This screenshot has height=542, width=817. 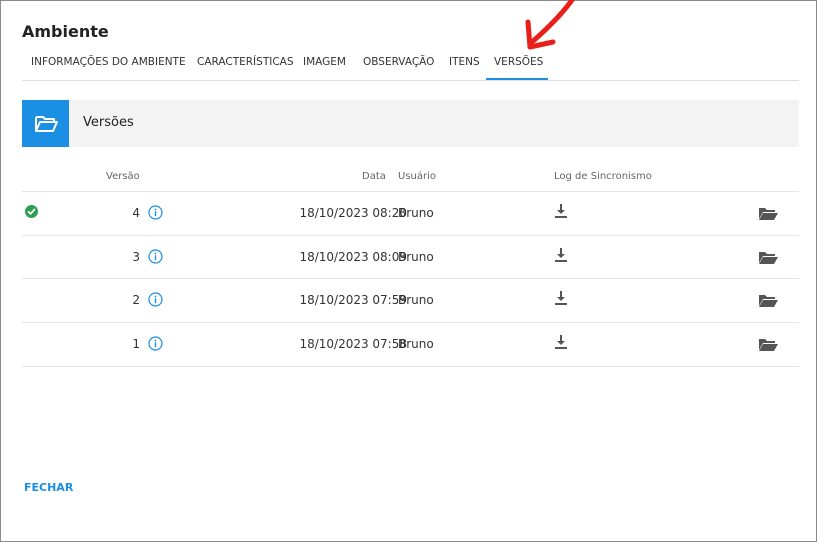 I want to click on version-number: 4, so click(x=136, y=213).